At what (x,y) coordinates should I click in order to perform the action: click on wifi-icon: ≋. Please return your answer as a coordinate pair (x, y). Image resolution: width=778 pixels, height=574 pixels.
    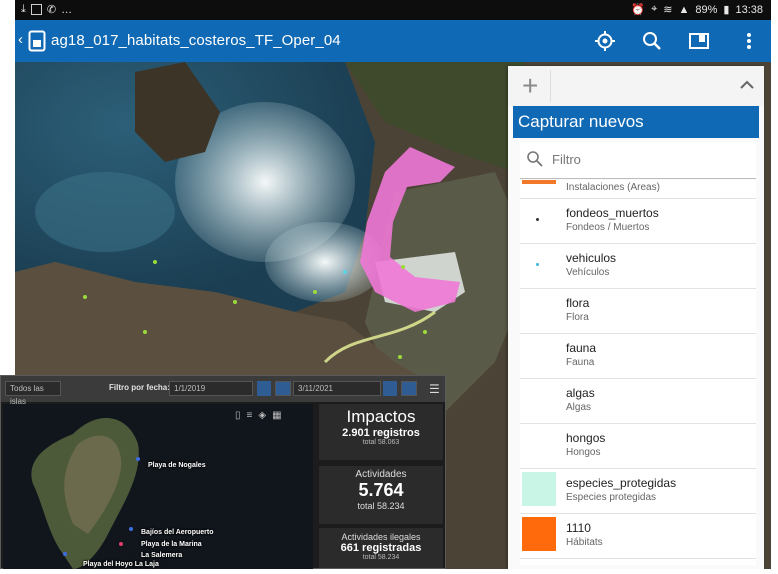
    Looking at the image, I should click on (668, 10).